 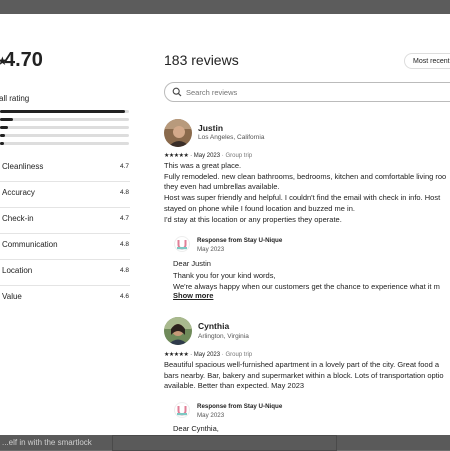 What do you see at coordinates (23, 60) in the screenshot?
I see `overall-rating-value: 4.70` at bounding box center [23, 60].